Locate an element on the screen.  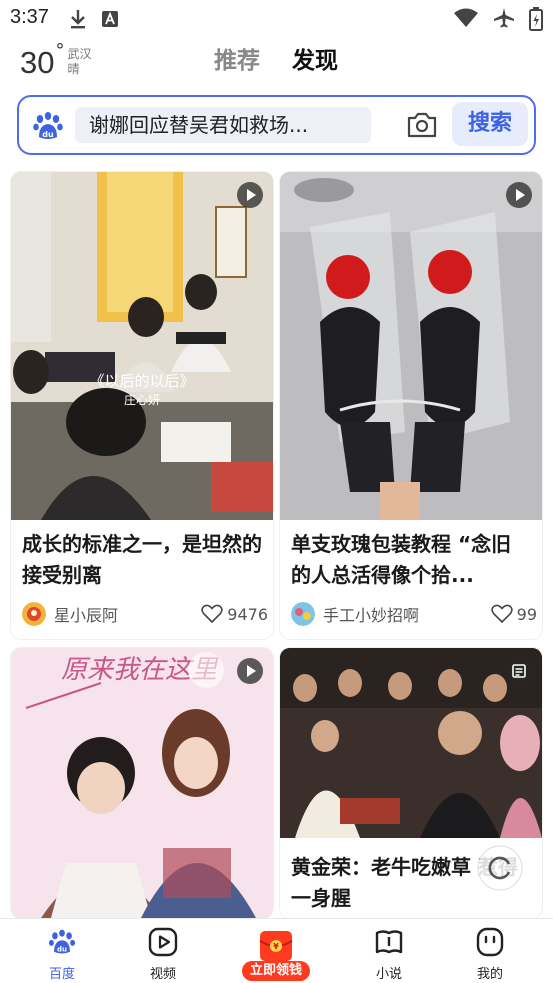
tab-discover: 发现 is located at coordinates (315, 61).